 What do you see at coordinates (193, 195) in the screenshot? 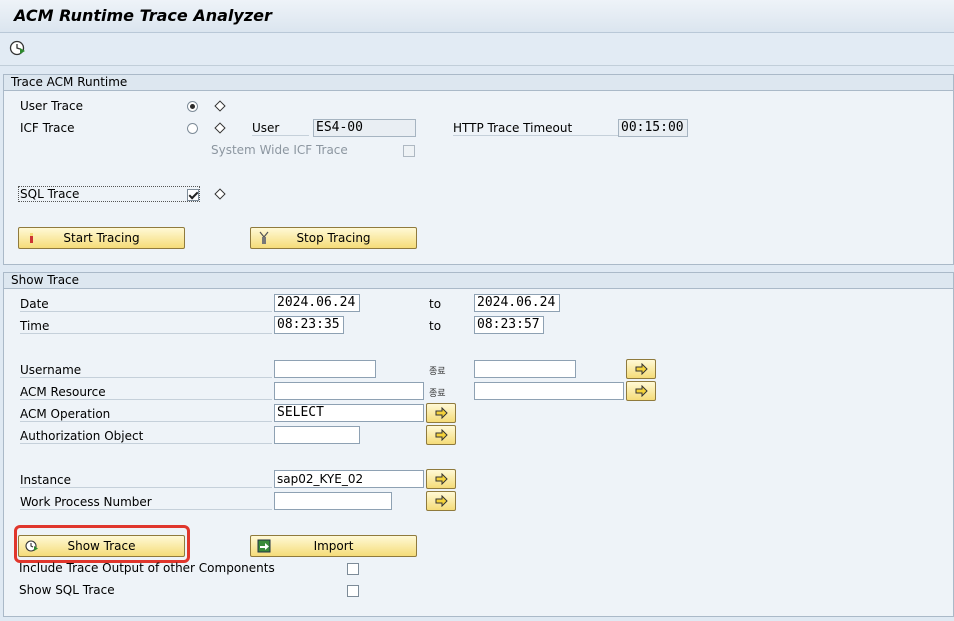
I see `sql-trace-checkbox` at bounding box center [193, 195].